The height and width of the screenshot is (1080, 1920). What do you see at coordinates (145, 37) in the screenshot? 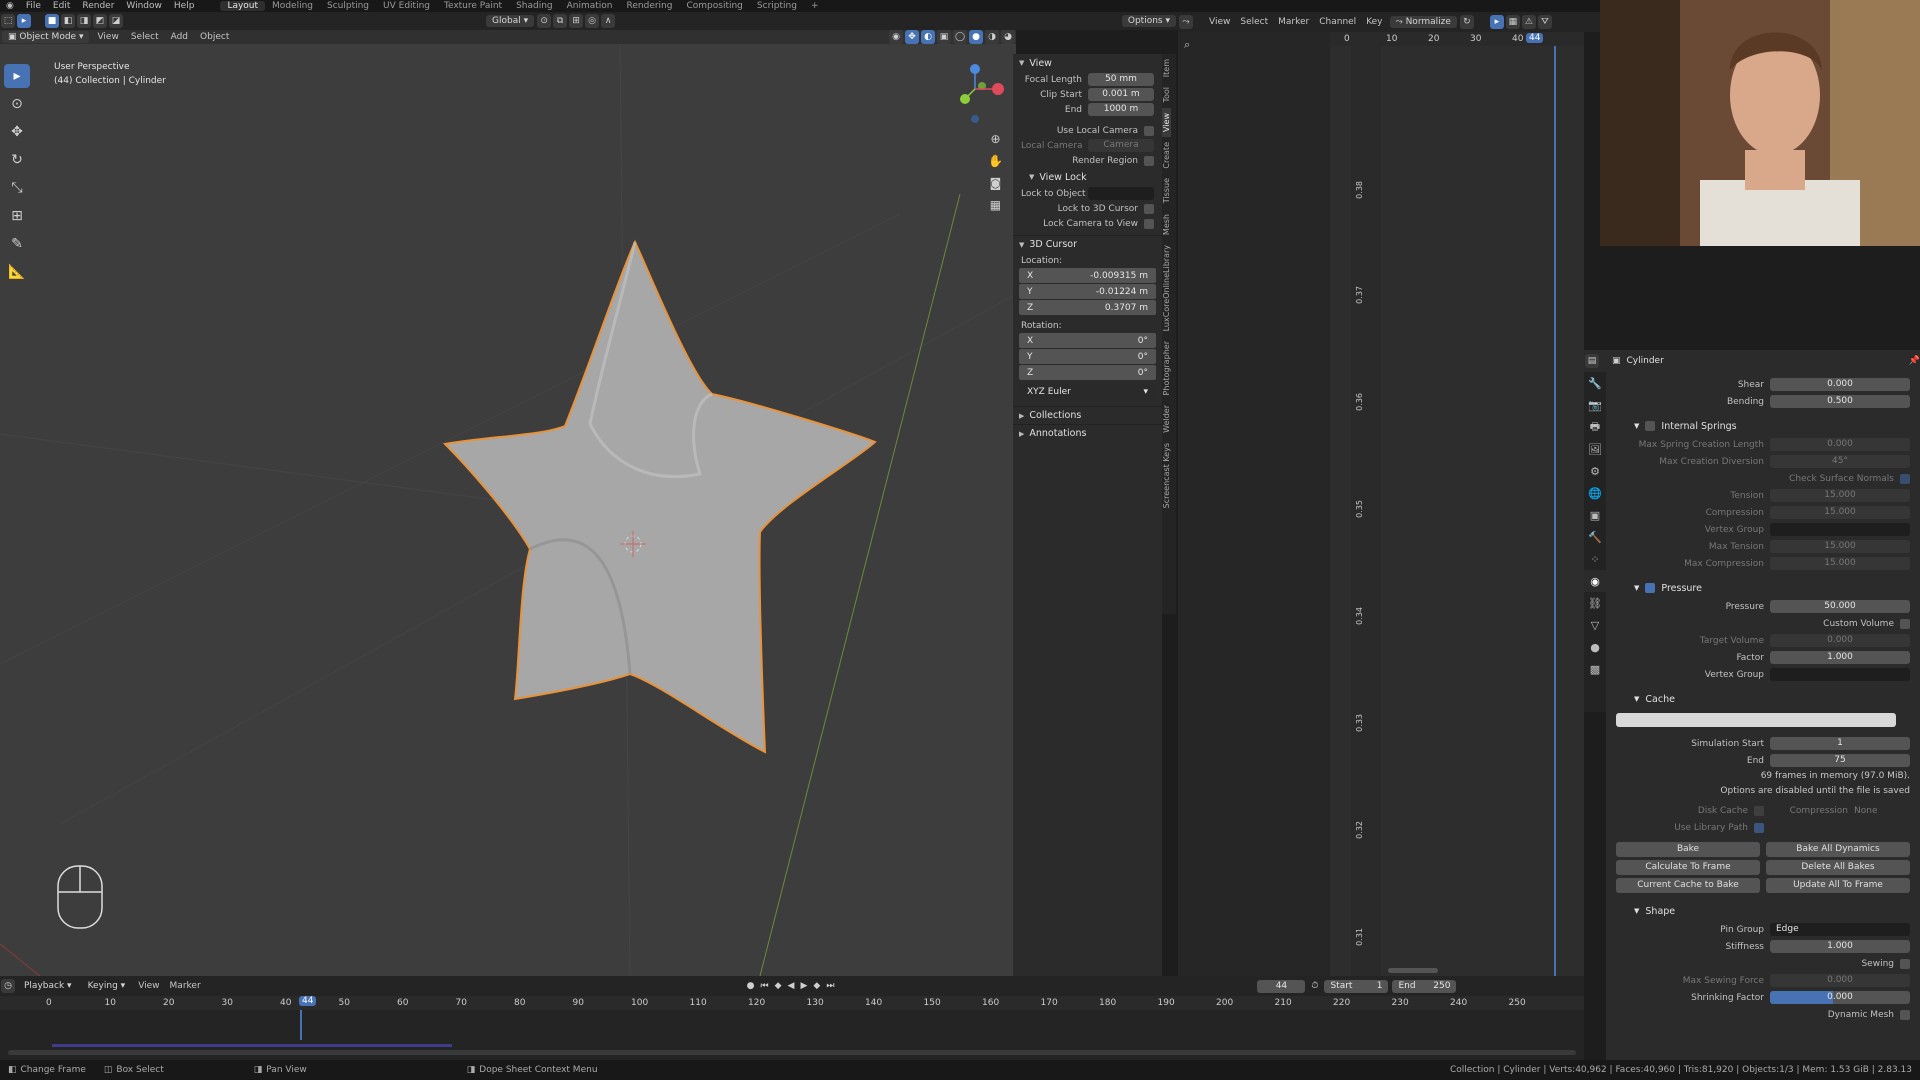
I see `viewport-menu-select: Select` at bounding box center [145, 37].